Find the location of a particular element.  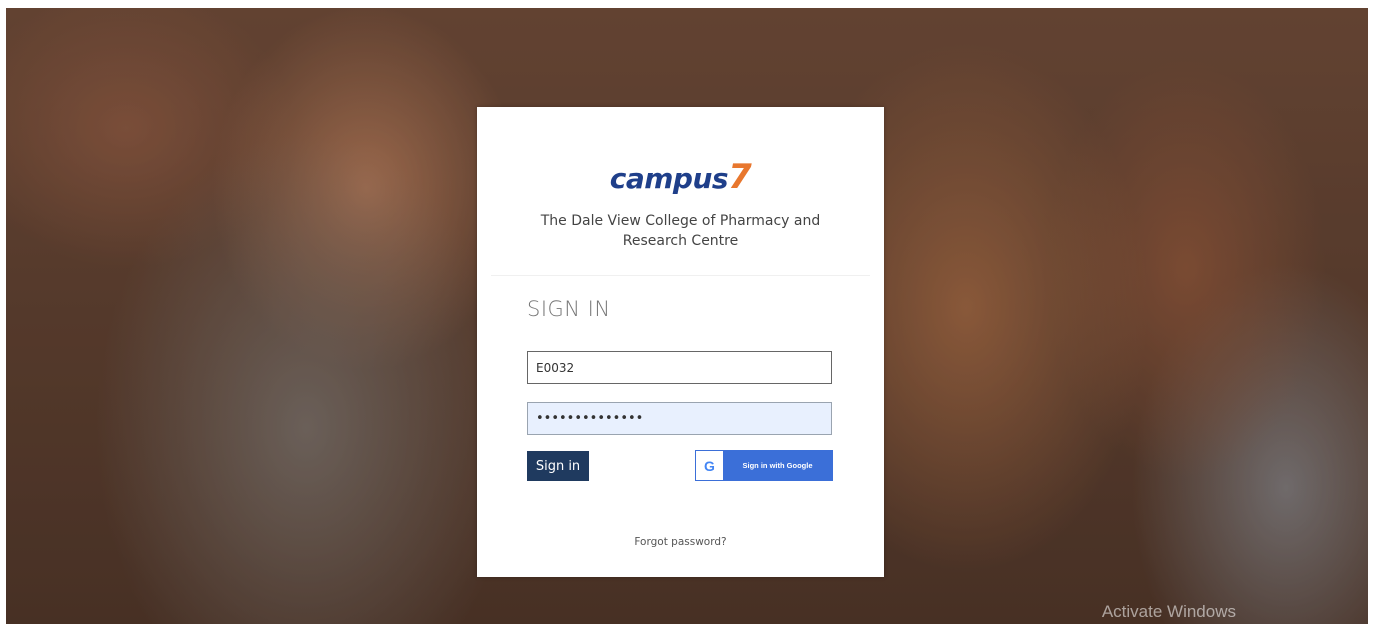

password-input is located at coordinates (679, 418).